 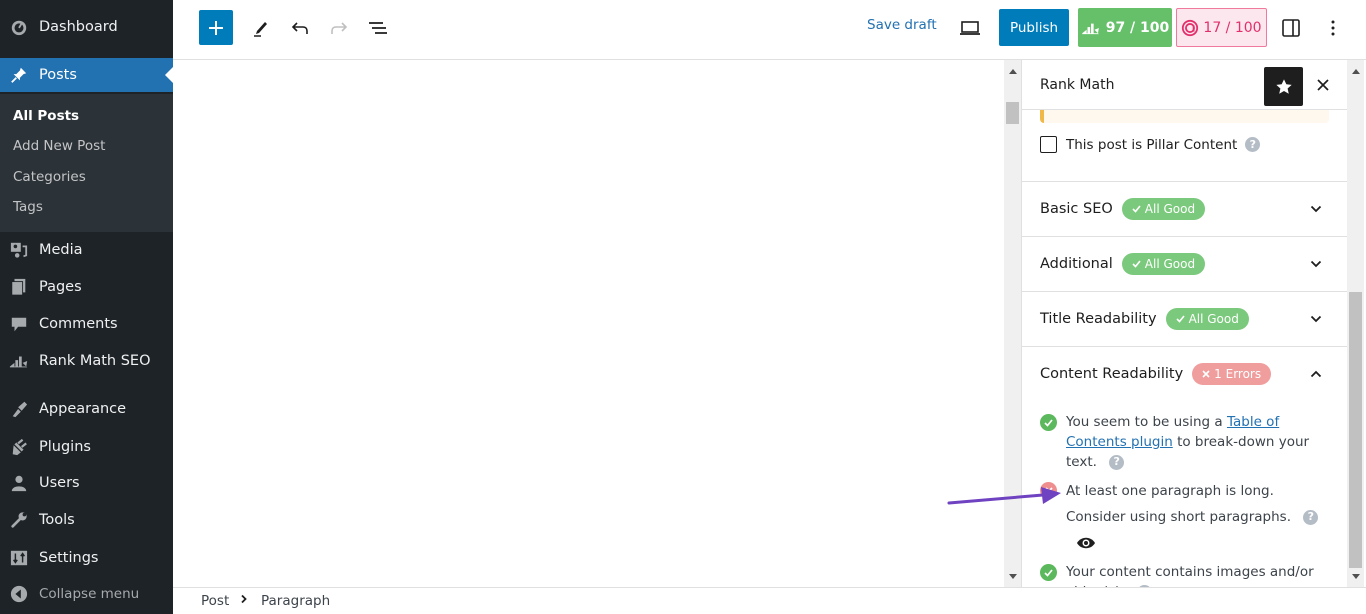 I want to click on ai-score: 17 / 100, so click(x=1232, y=27).